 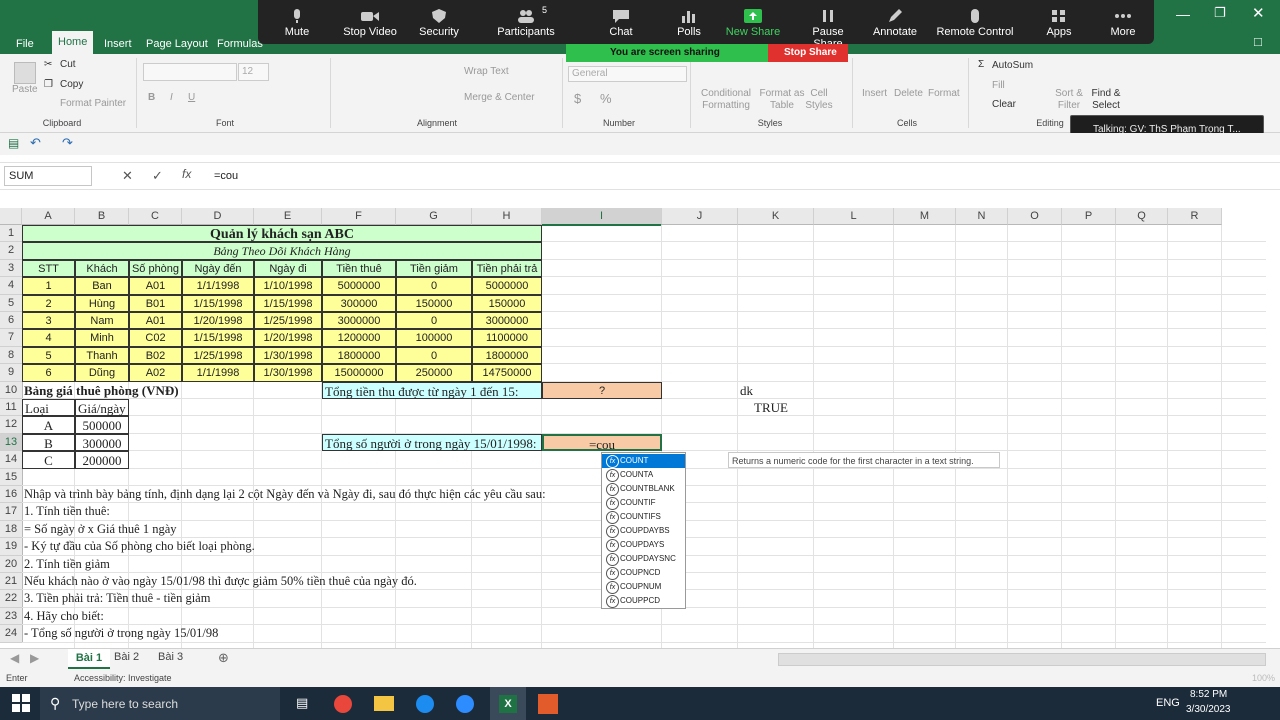 I want to click on merge-center-button: Merge & Center, so click(x=499, y=97).